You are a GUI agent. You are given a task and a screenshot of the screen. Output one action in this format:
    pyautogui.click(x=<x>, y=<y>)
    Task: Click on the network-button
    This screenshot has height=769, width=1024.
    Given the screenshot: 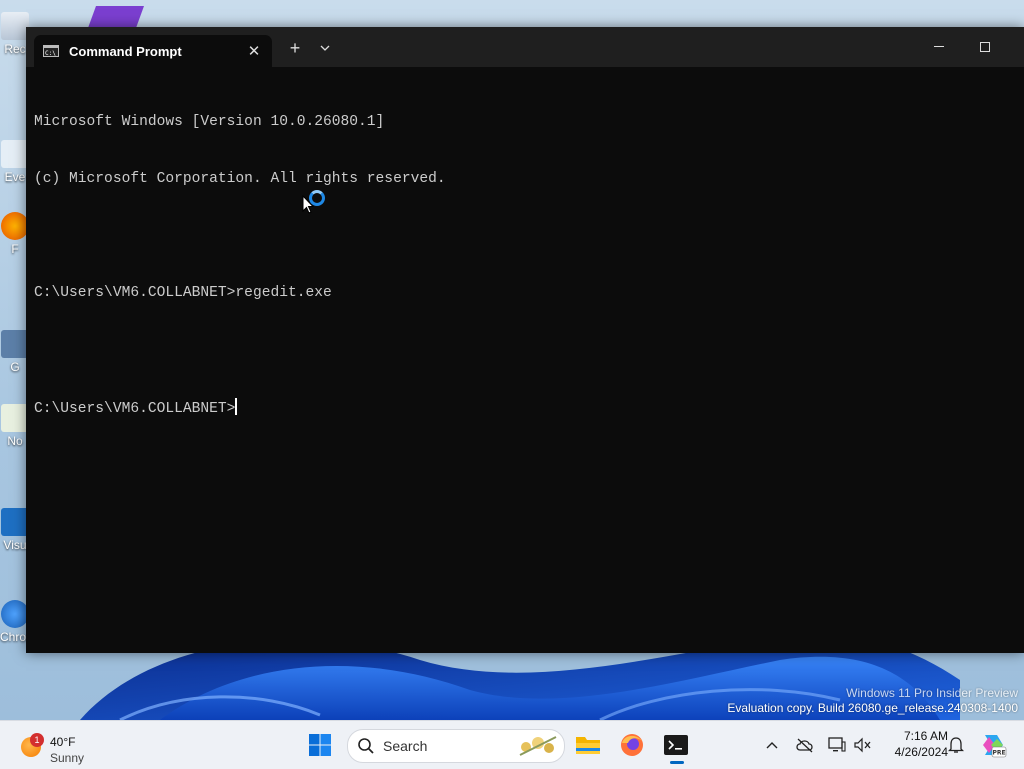 What is the action you would take?
    pyautogui.click(x=837, y=745)
    